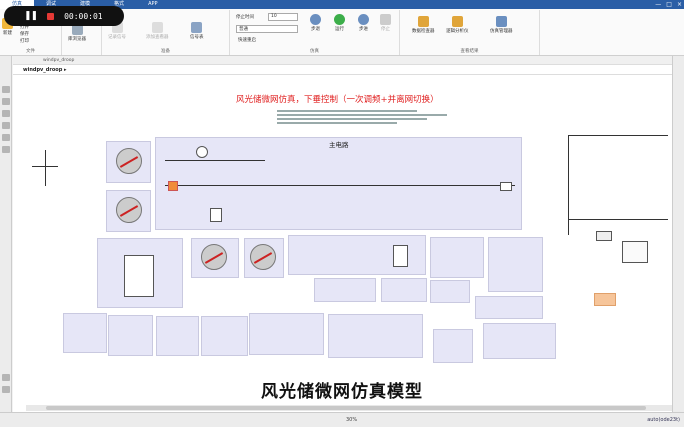 This screenshot has height=427, width=684. Describe the element at coordinates (77, 33) in the screenshot. I see `library-browser-button: 库浏览器` at that location.